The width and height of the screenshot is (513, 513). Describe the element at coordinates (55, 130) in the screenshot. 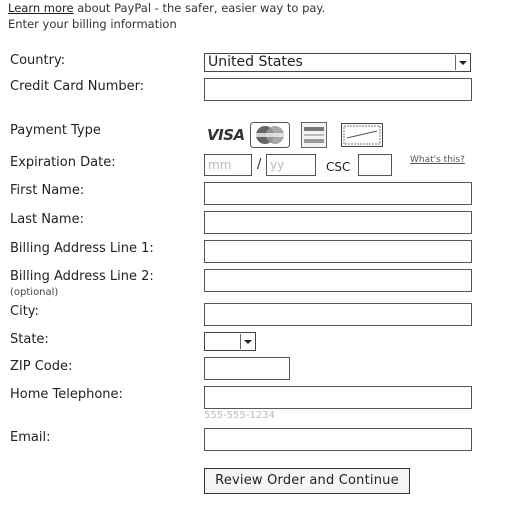

I see `payment-type-label: Payment Type` at that location.